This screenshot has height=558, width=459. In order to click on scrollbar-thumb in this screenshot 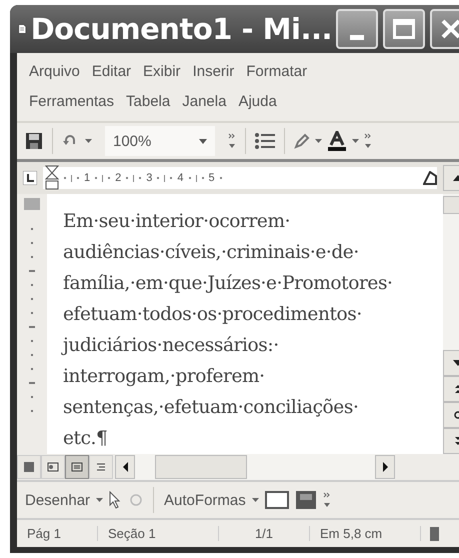, I will do `click(201, 467)`.